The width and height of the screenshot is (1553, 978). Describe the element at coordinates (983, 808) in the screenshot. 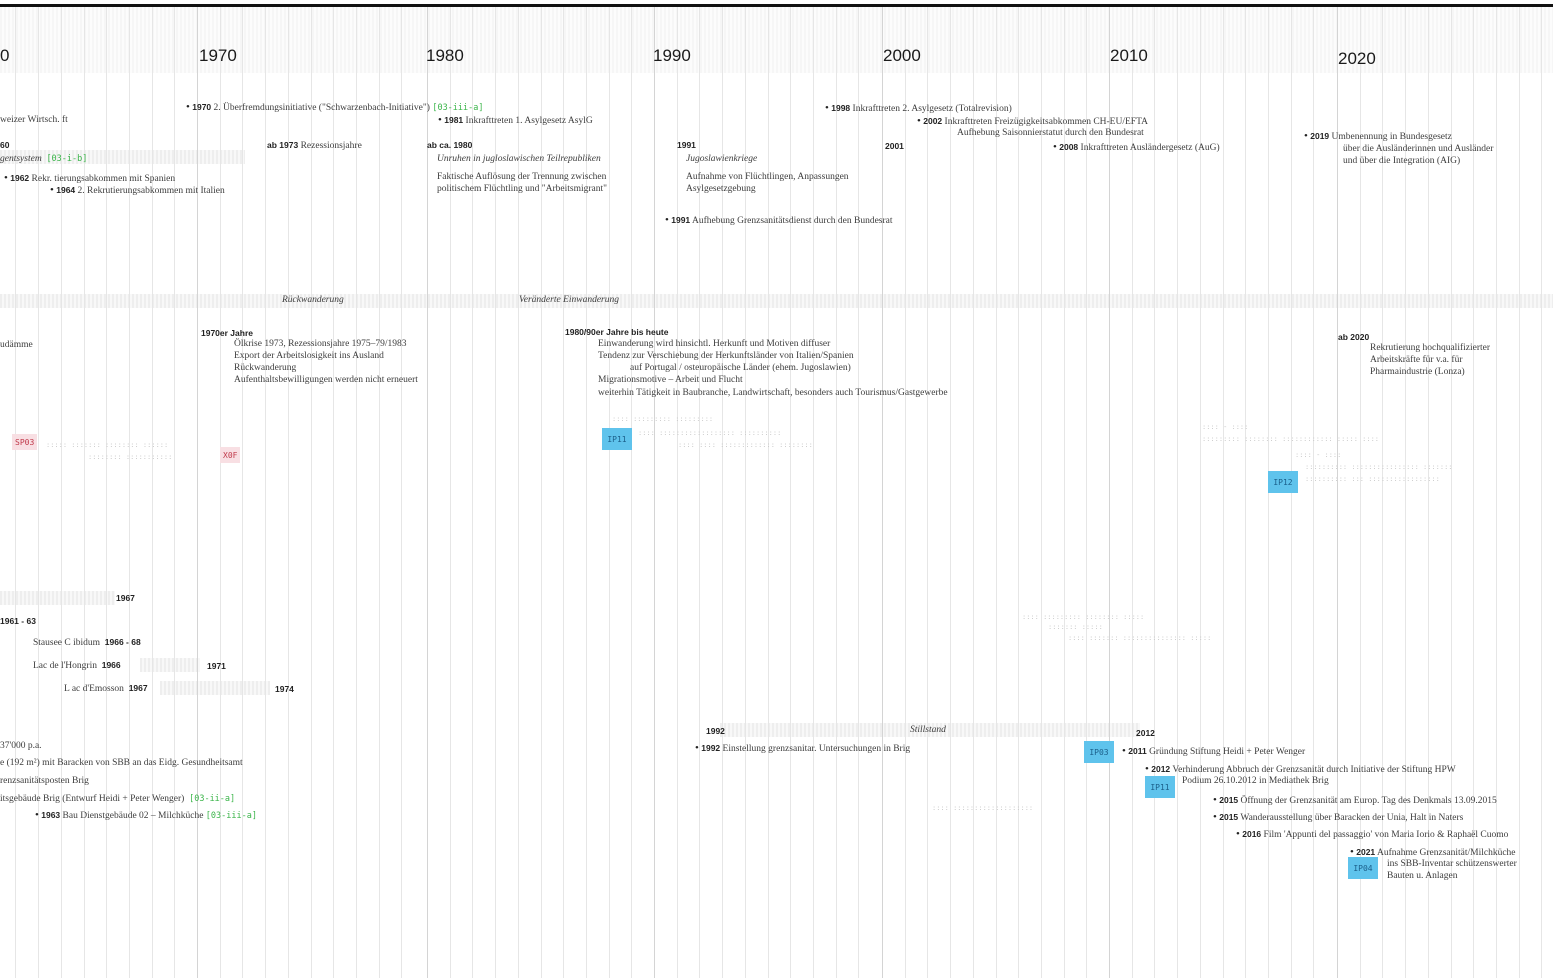

I see `faint-annotation: :::: :::::::::::::::::::` at that location.